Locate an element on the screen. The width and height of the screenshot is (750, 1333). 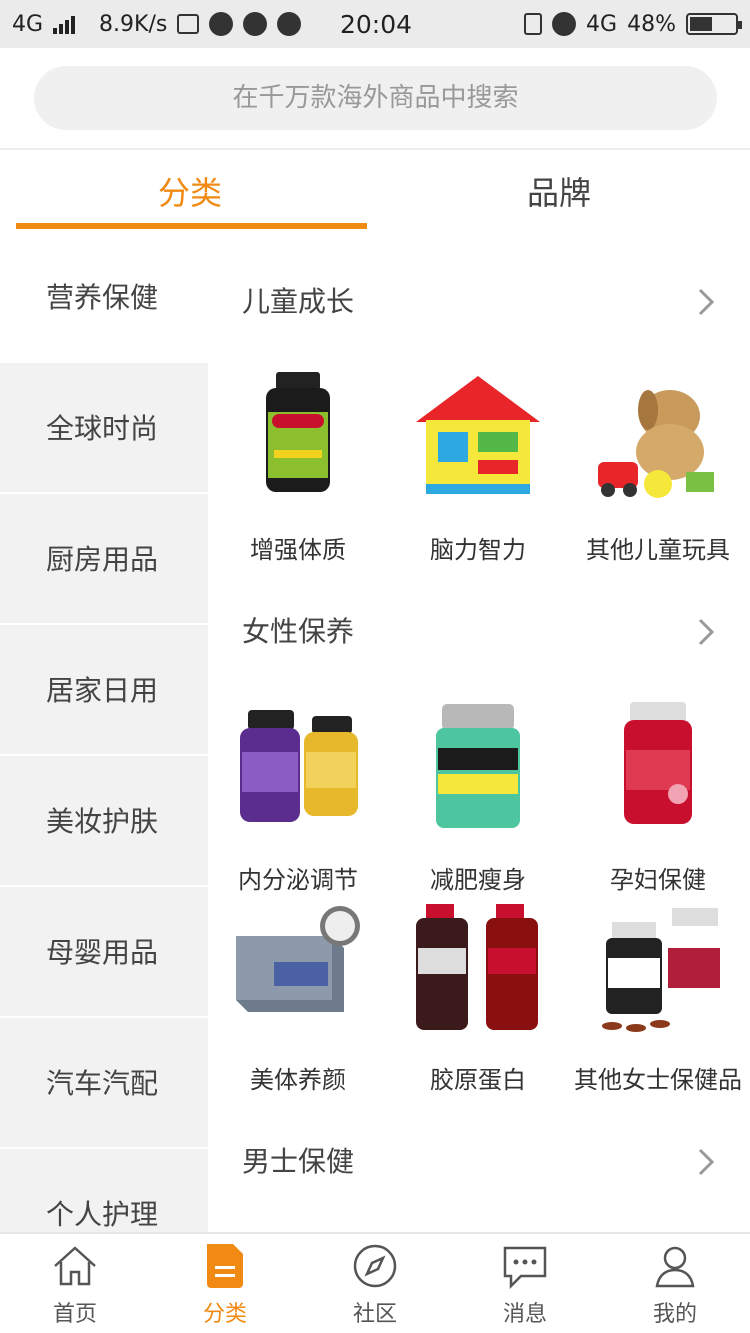
section-title: 儿童成长 is located at coordinates (298, 301).